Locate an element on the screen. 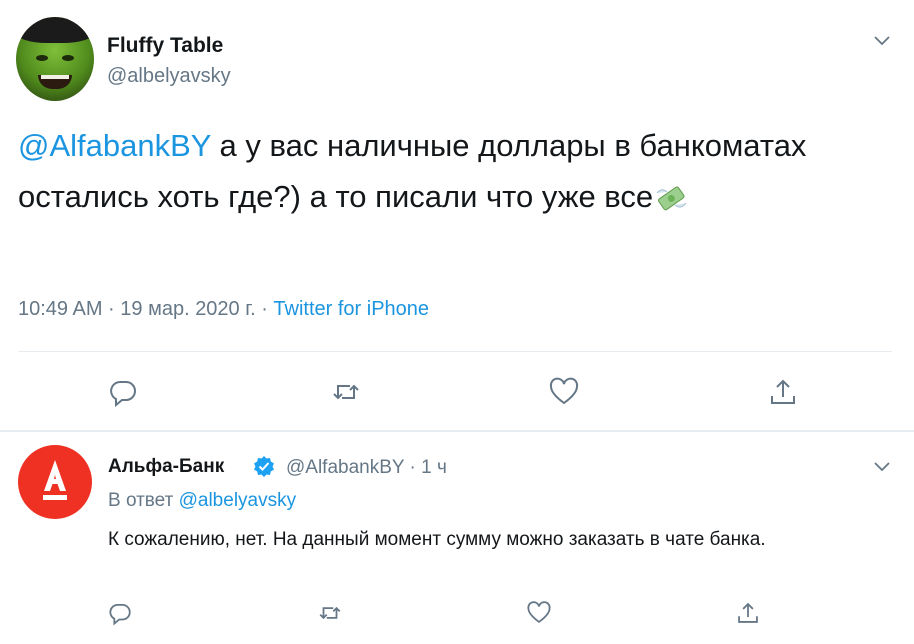 This screenshot has height=644, width=914. avatar-eye-right is located at coordinates (68, 58).